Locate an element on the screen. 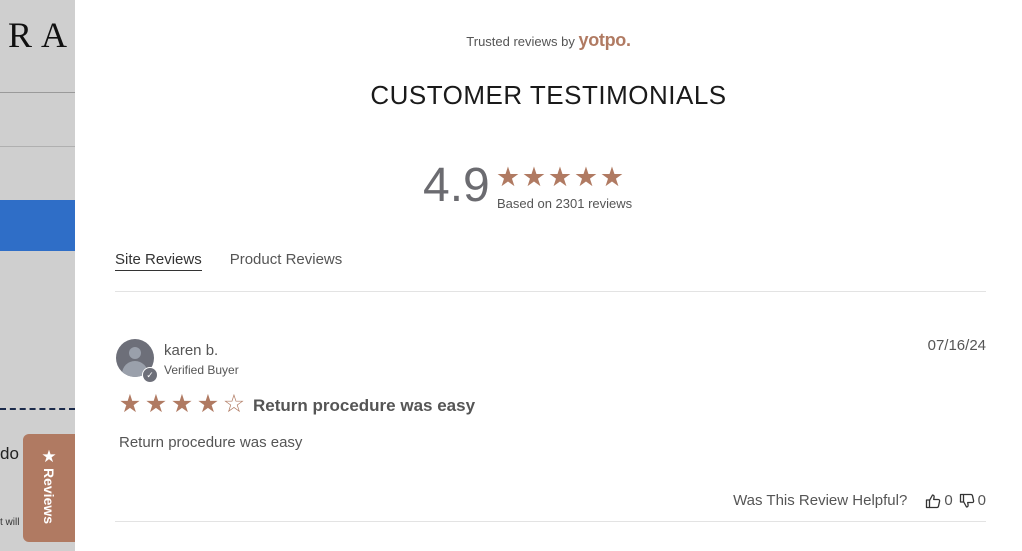  review-title: Return procedure was easy is located at coordinates (364, 405).